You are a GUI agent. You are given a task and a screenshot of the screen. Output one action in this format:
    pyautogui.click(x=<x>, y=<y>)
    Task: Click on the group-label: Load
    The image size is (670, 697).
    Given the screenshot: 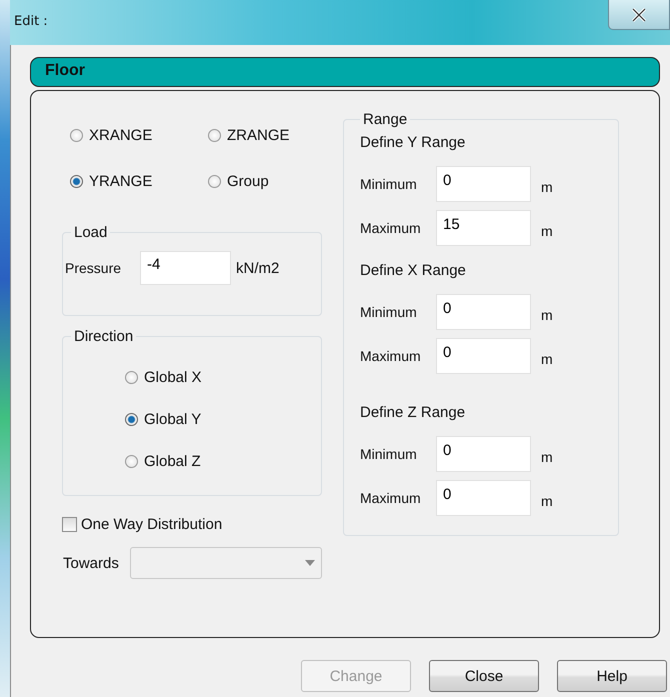 What is the action you would take?
    pyautogui.click(x=90, y=232)
    